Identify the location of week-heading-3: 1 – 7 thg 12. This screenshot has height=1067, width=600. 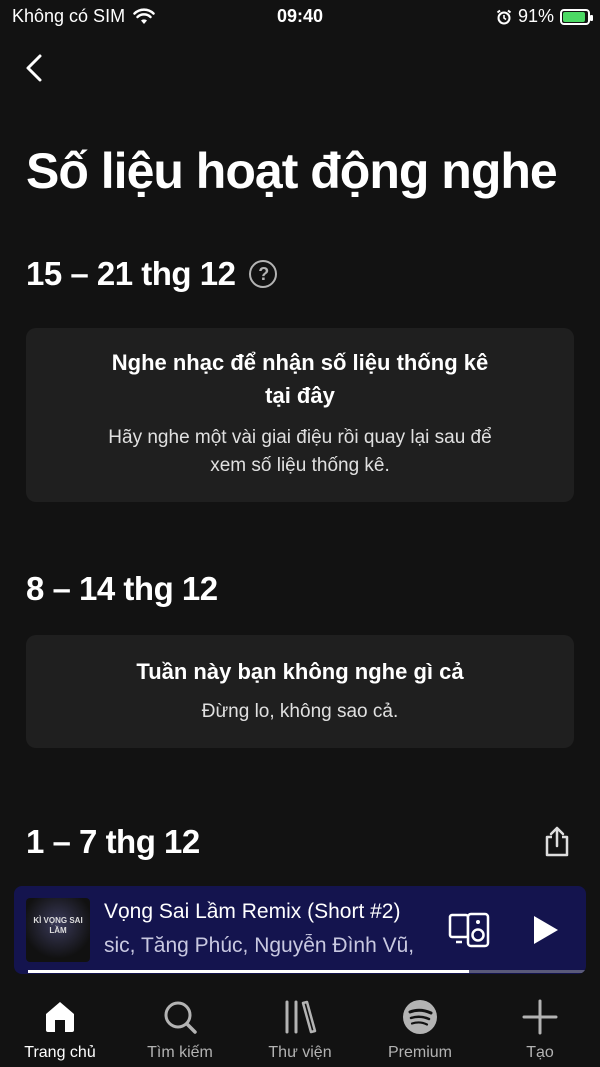
(113, 842).